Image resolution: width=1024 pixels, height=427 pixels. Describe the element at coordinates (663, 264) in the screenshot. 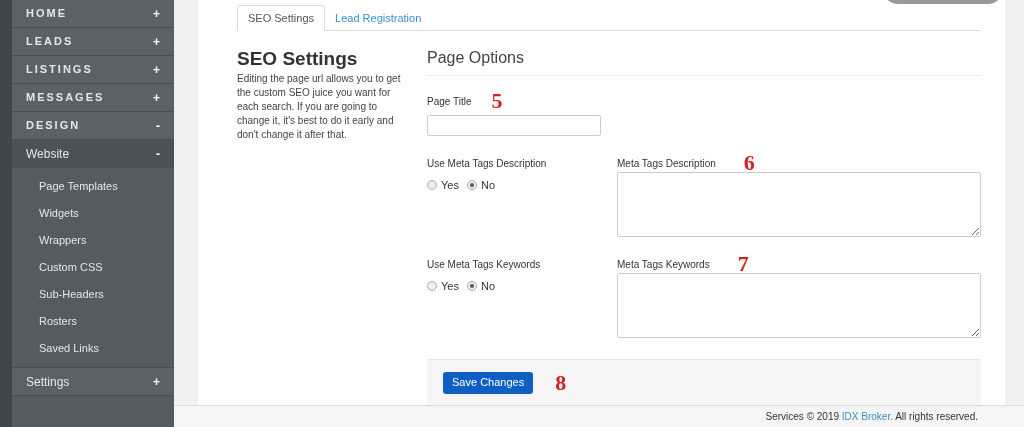

I see `field-label: Meta Tags Keywords` at that location.